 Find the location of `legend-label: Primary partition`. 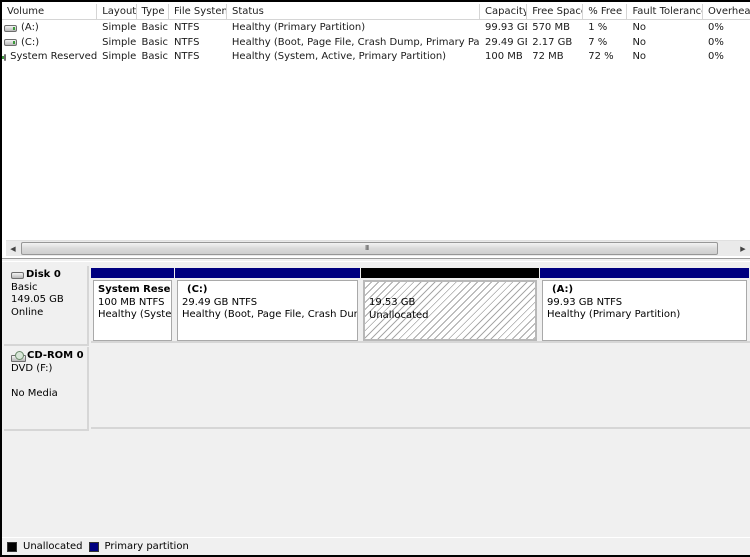

legend-label: Primary partition is located at coordinates (146, 546).